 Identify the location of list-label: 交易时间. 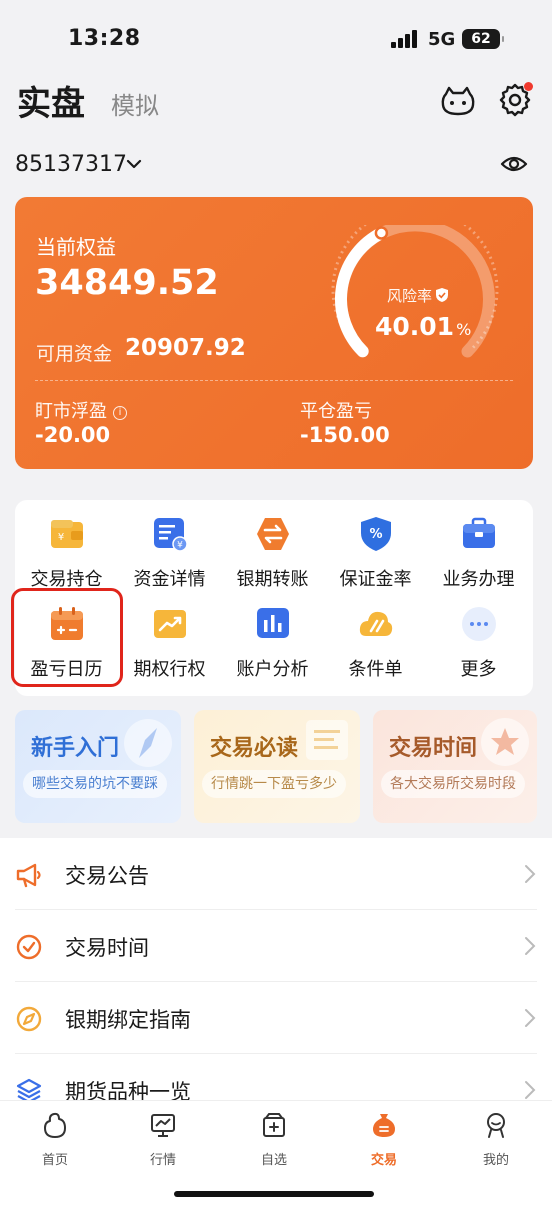
(107, 948).